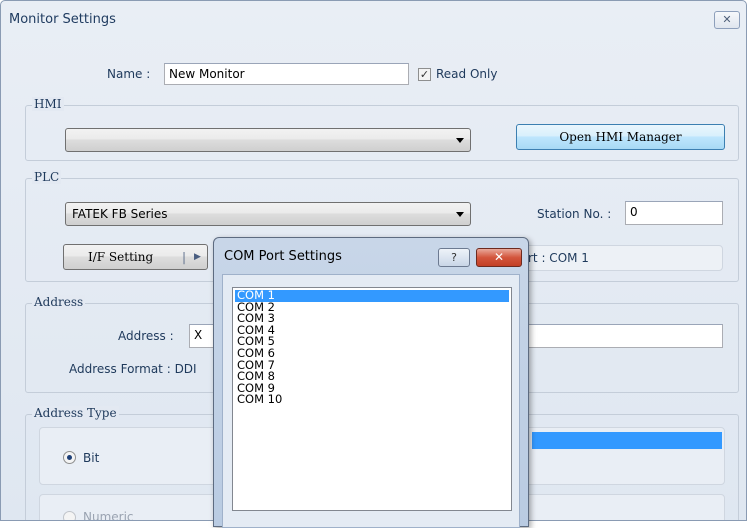 Image resolution: width=747 pixels, height=528 pixels. I want to click on com-port-item: COM 5, so click(372, 342).